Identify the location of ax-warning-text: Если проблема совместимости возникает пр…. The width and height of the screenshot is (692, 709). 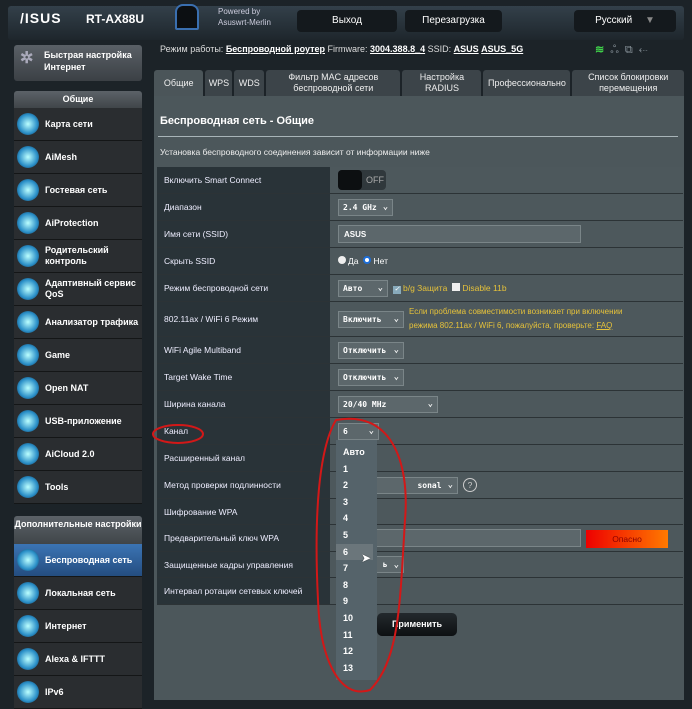
(516, 318).